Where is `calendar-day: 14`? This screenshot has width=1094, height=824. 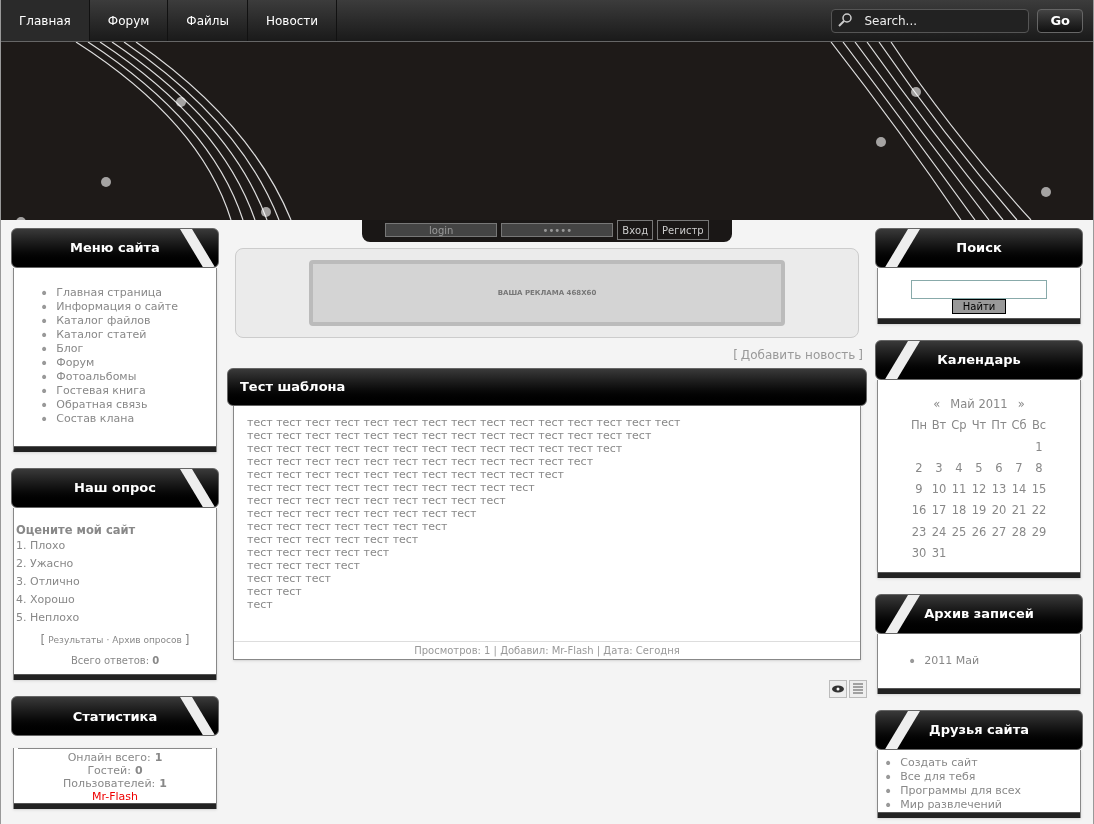
calendar-day: 14 is located at coordinates (1019, 490).